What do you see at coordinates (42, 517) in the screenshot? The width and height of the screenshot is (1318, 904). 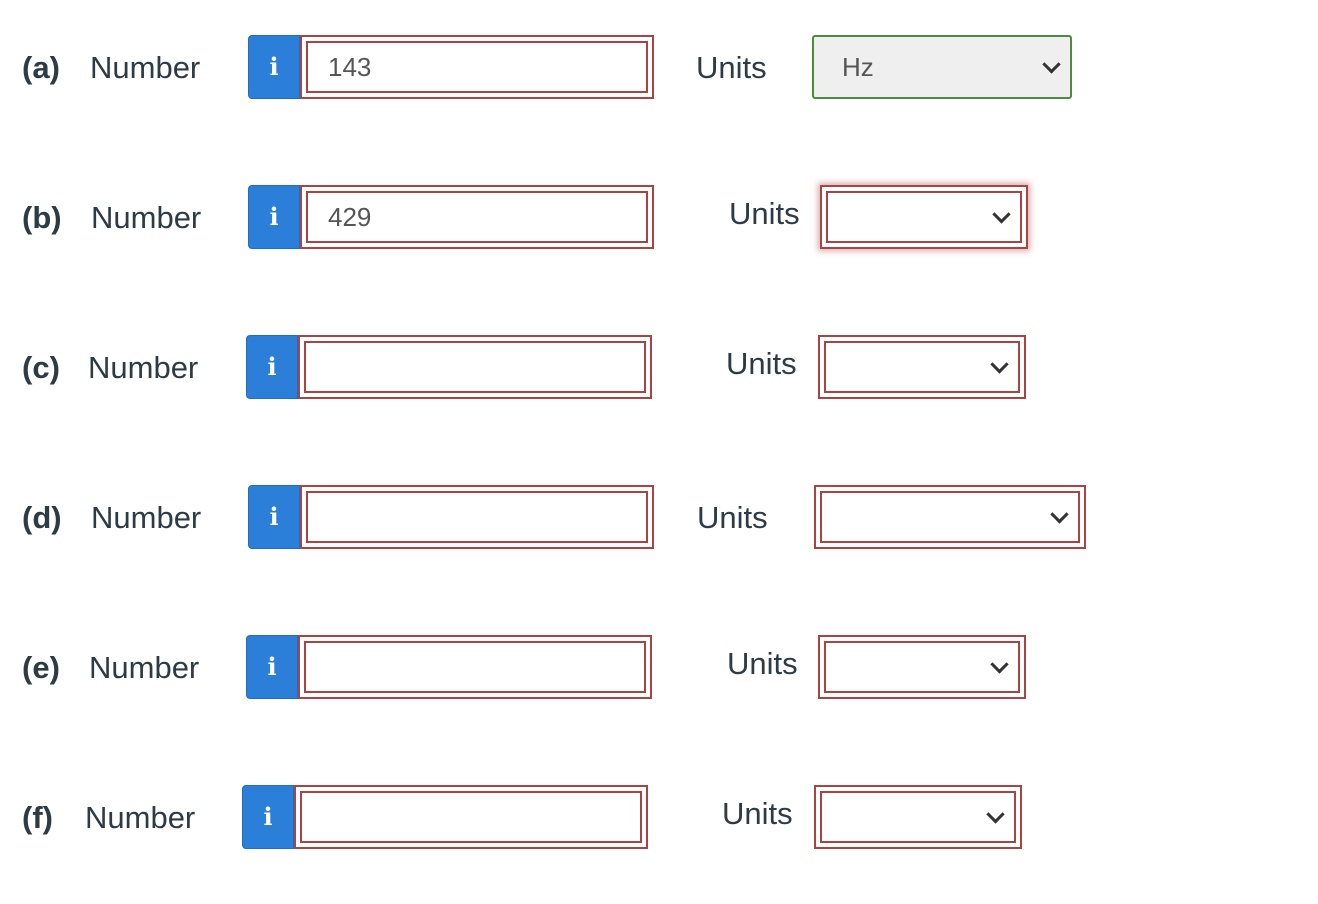 I see `part-label: (d)` at bounding box center [42, 517].